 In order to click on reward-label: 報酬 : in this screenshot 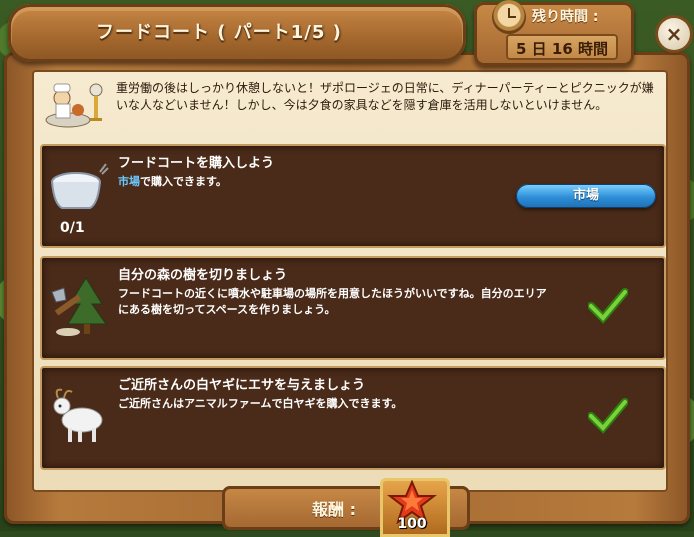, I will do `click(334, 509)`.